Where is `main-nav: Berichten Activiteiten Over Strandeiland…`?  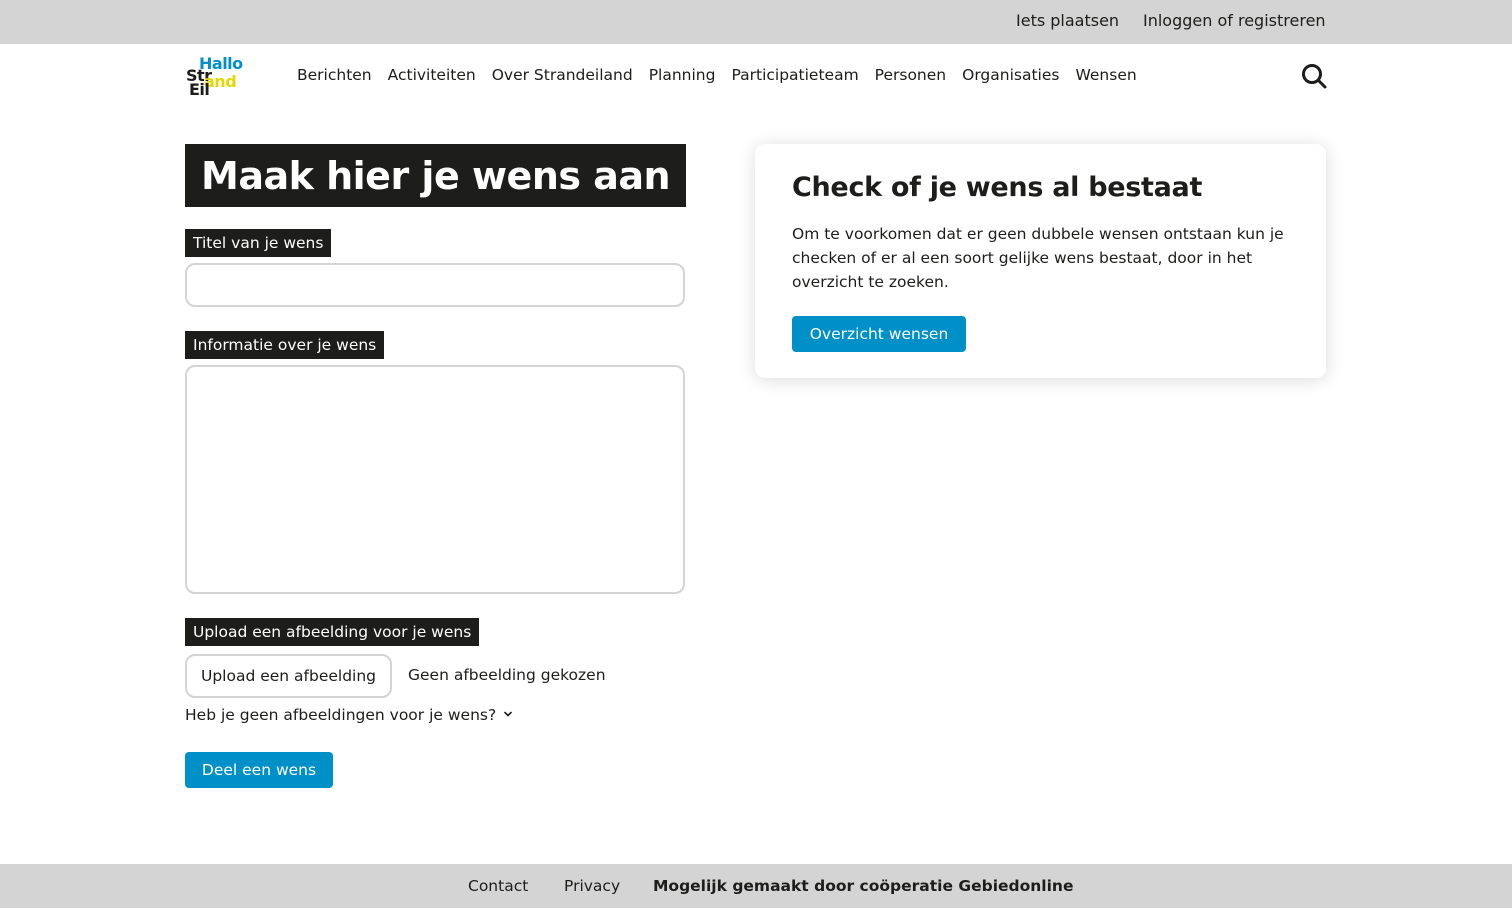 main-nav: Berichten Activiteiten Over Strandeiland… is located at coordinates (717, 75).